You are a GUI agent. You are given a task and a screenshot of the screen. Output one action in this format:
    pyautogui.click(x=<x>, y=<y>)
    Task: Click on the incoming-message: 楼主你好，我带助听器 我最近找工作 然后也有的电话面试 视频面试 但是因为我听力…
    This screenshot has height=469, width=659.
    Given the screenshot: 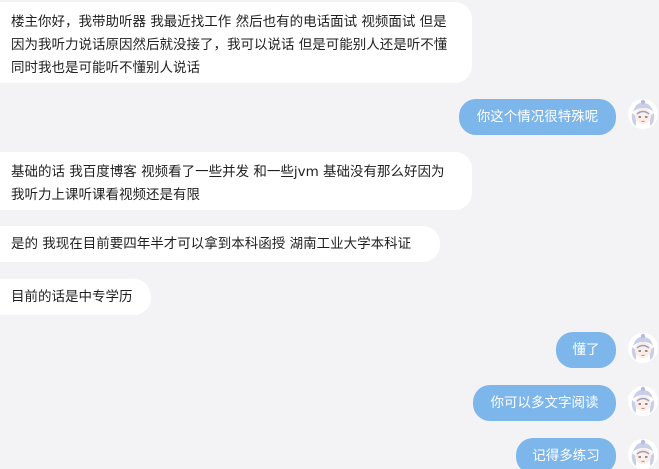 What is the action you would take?
    pyautogui.click(x=236, y=42)
    